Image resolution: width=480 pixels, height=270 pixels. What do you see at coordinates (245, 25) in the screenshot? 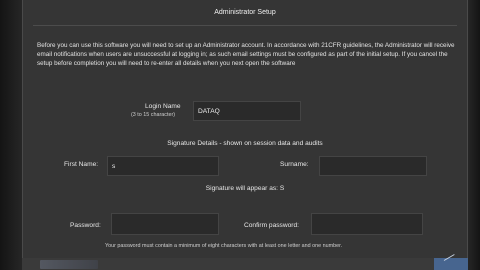
I see `title-divider` at bounding box center [245, 25].